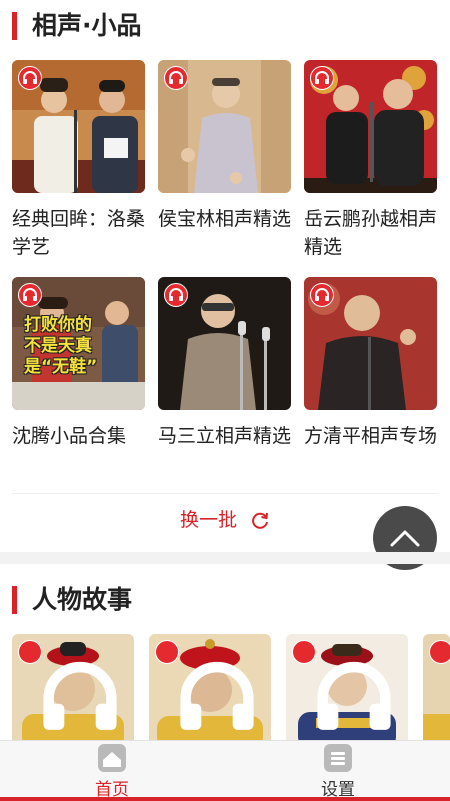 The image size is (450, 801). I want to click on home-icon, so click(112, 758).